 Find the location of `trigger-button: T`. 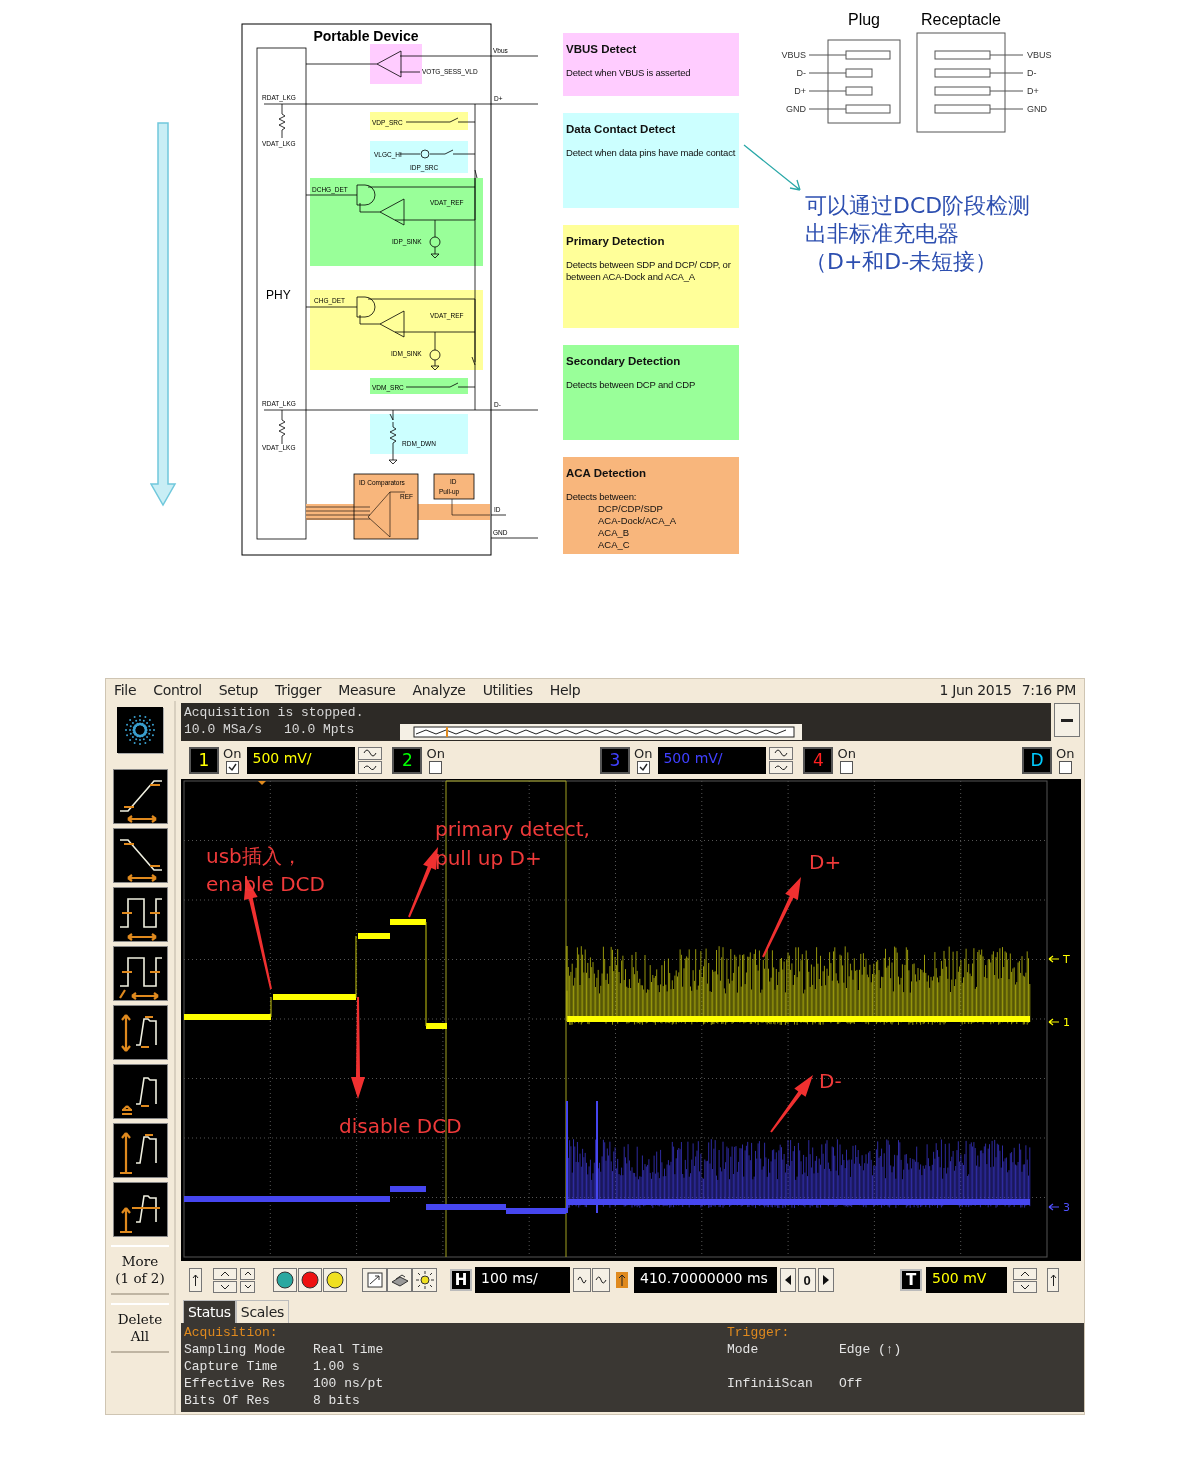

trigger-button: T is located at coordinates (911, 1280).